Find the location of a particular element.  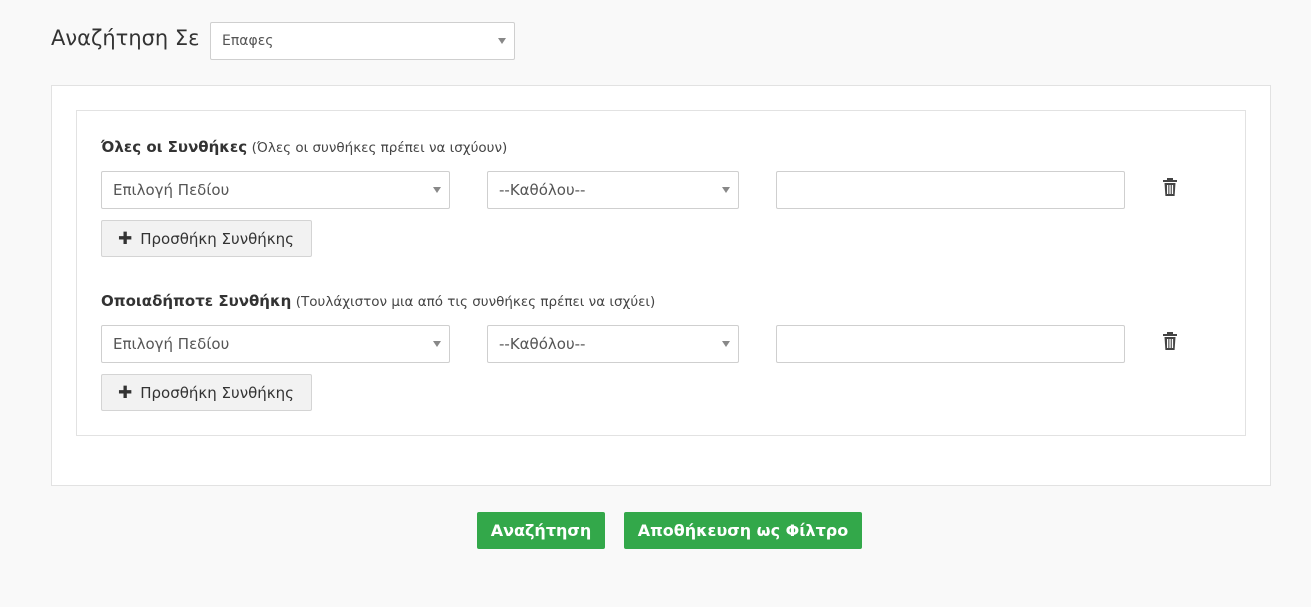

any-add-condition-button: ✚ Προσθήκη Συνθήκης is located at coordinates (206, 392).